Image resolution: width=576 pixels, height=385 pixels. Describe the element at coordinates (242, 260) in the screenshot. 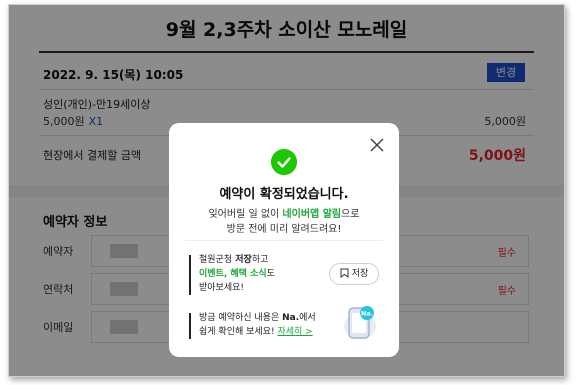

I see `promo-text: 저장` at that location.